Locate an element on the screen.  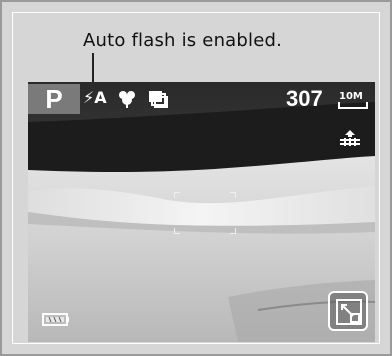
macro-flower-icon is located at coordinates (127, 99).